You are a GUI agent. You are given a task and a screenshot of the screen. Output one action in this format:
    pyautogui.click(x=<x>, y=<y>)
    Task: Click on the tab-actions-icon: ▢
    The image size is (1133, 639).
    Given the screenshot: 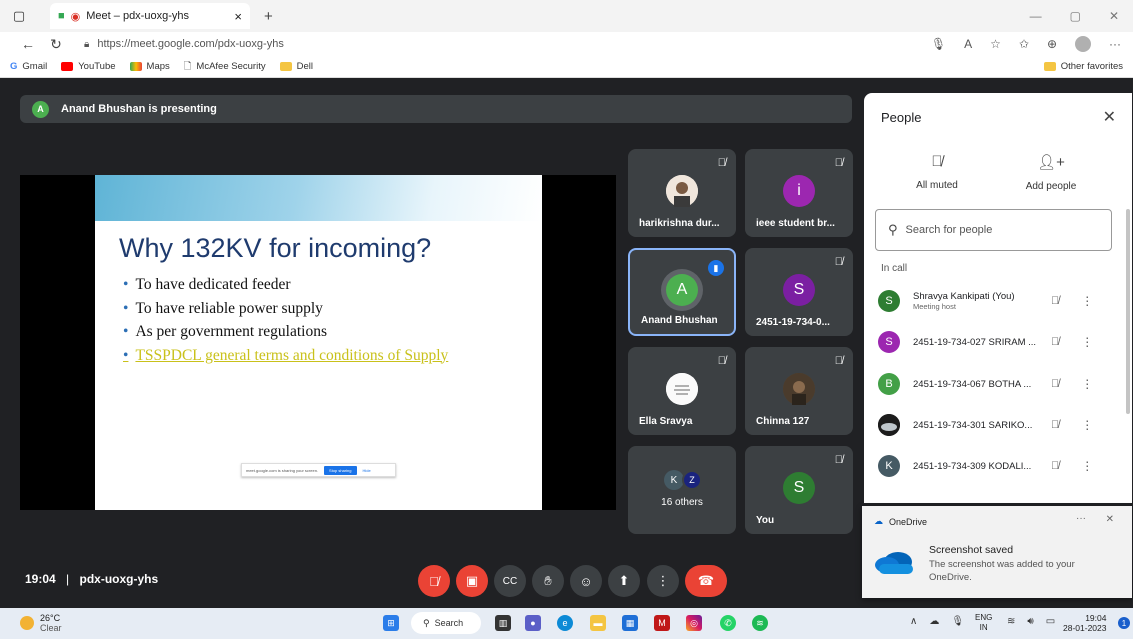 What is the action you would take?
    pyautogui.click(x=19, y=16)
    